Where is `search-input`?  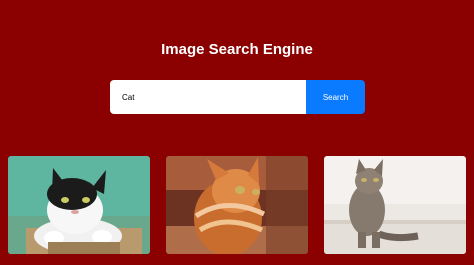
search-input is located at coordinates (208, 97).